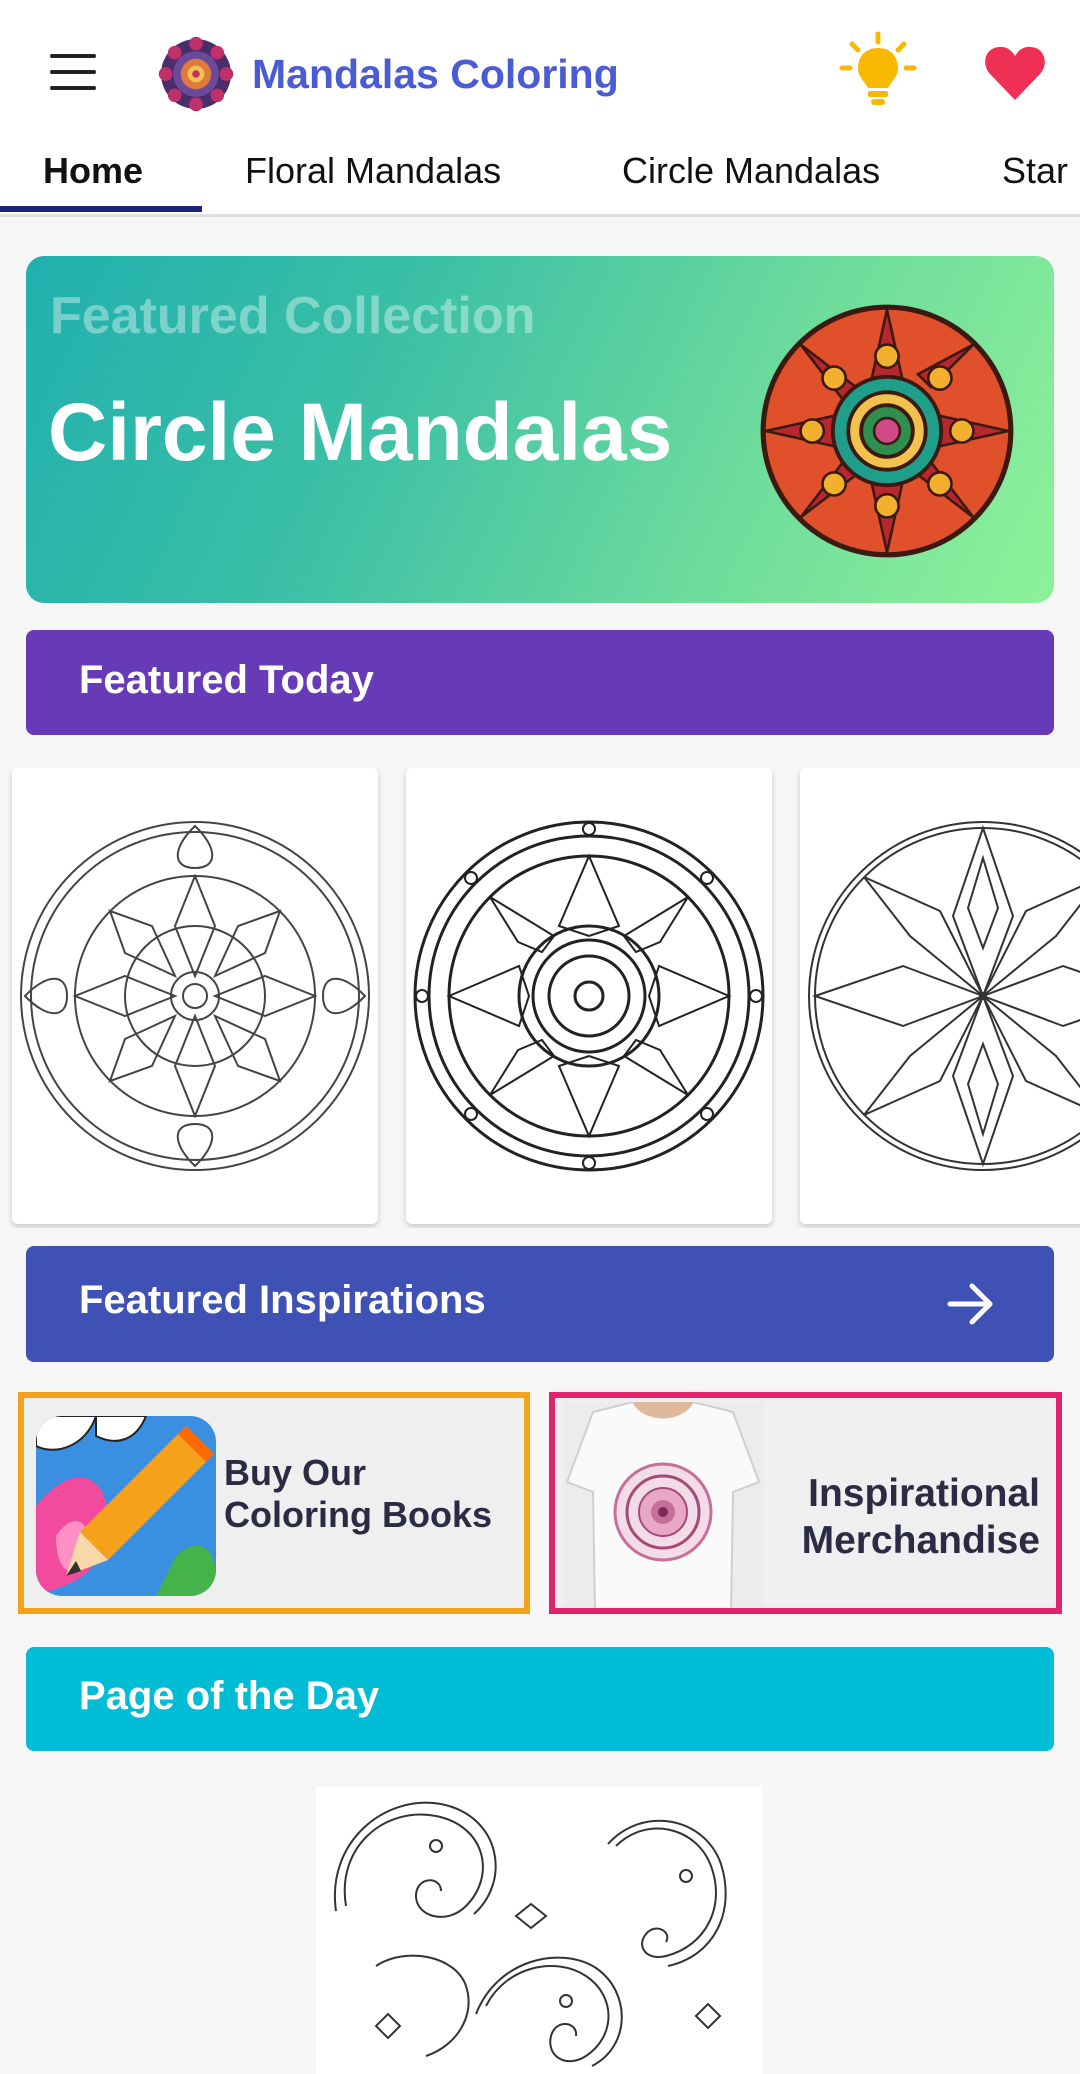 The height and width of the screenshot is (2074, 1080). Describe the element at coordinates (226, 680) in the screenshot. I see `featured-today-label: Featured Today` at that location.